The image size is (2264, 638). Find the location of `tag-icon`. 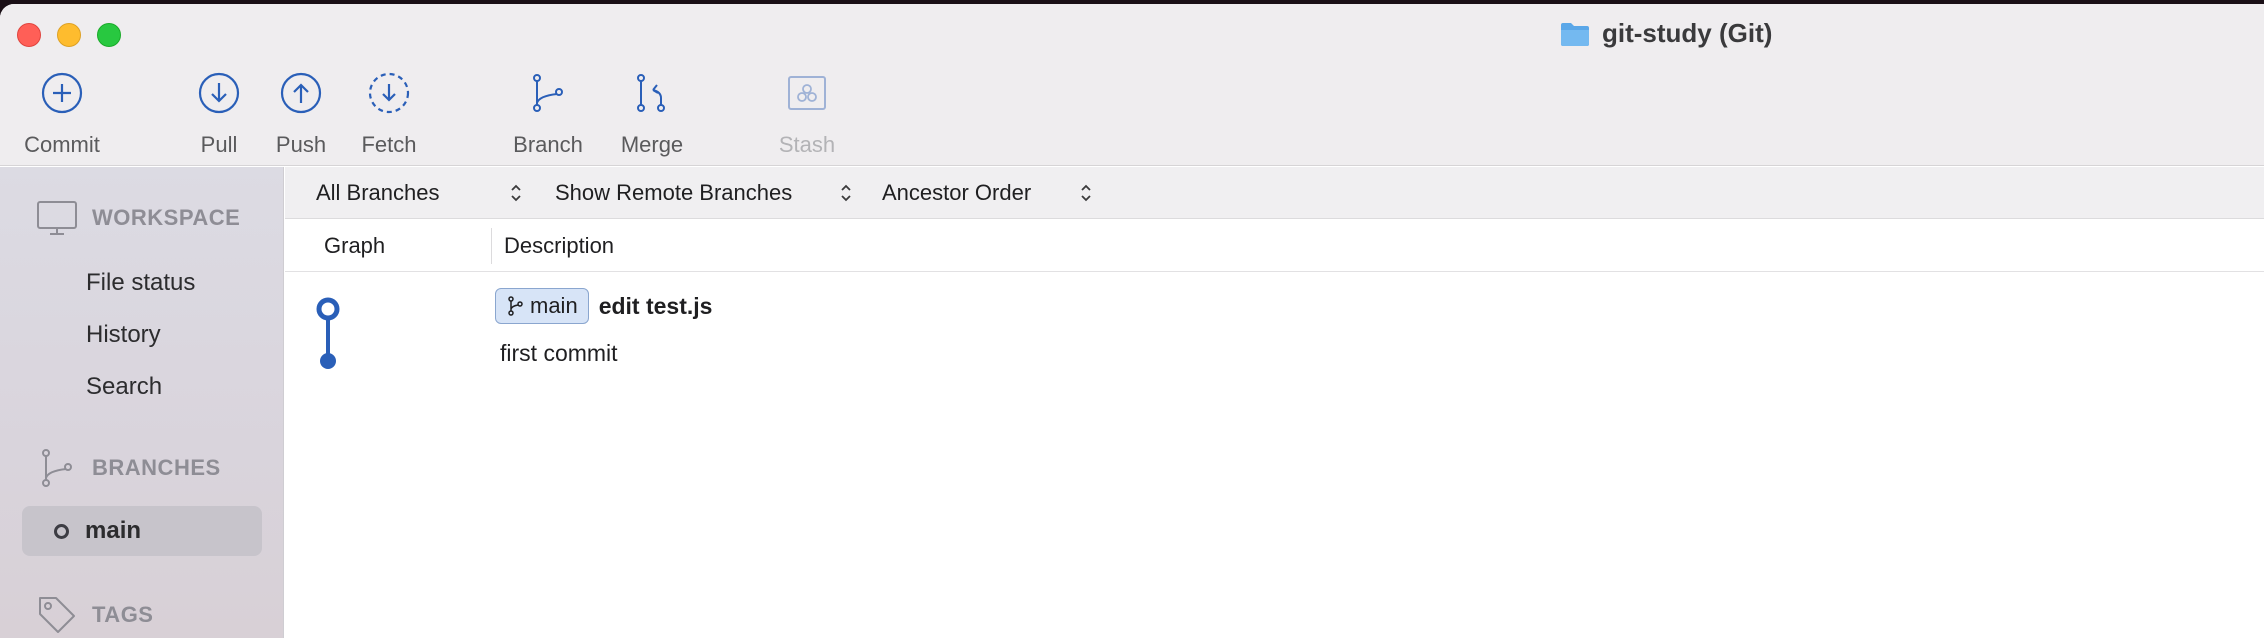

tag-icon is located at coordinates (57, 615).